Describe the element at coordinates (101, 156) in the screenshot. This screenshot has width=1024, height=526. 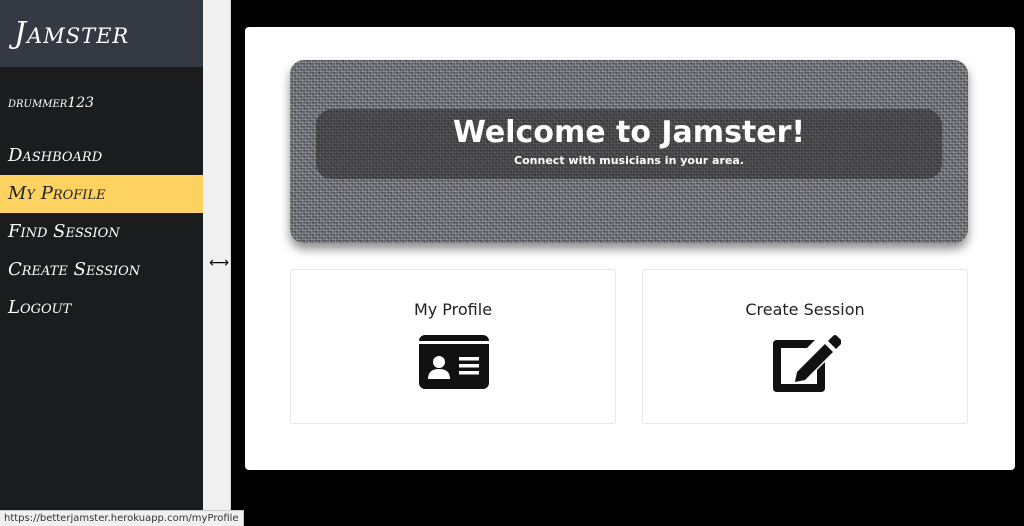
I see `sidebar-item-dashboard: Dashboard` at that location.